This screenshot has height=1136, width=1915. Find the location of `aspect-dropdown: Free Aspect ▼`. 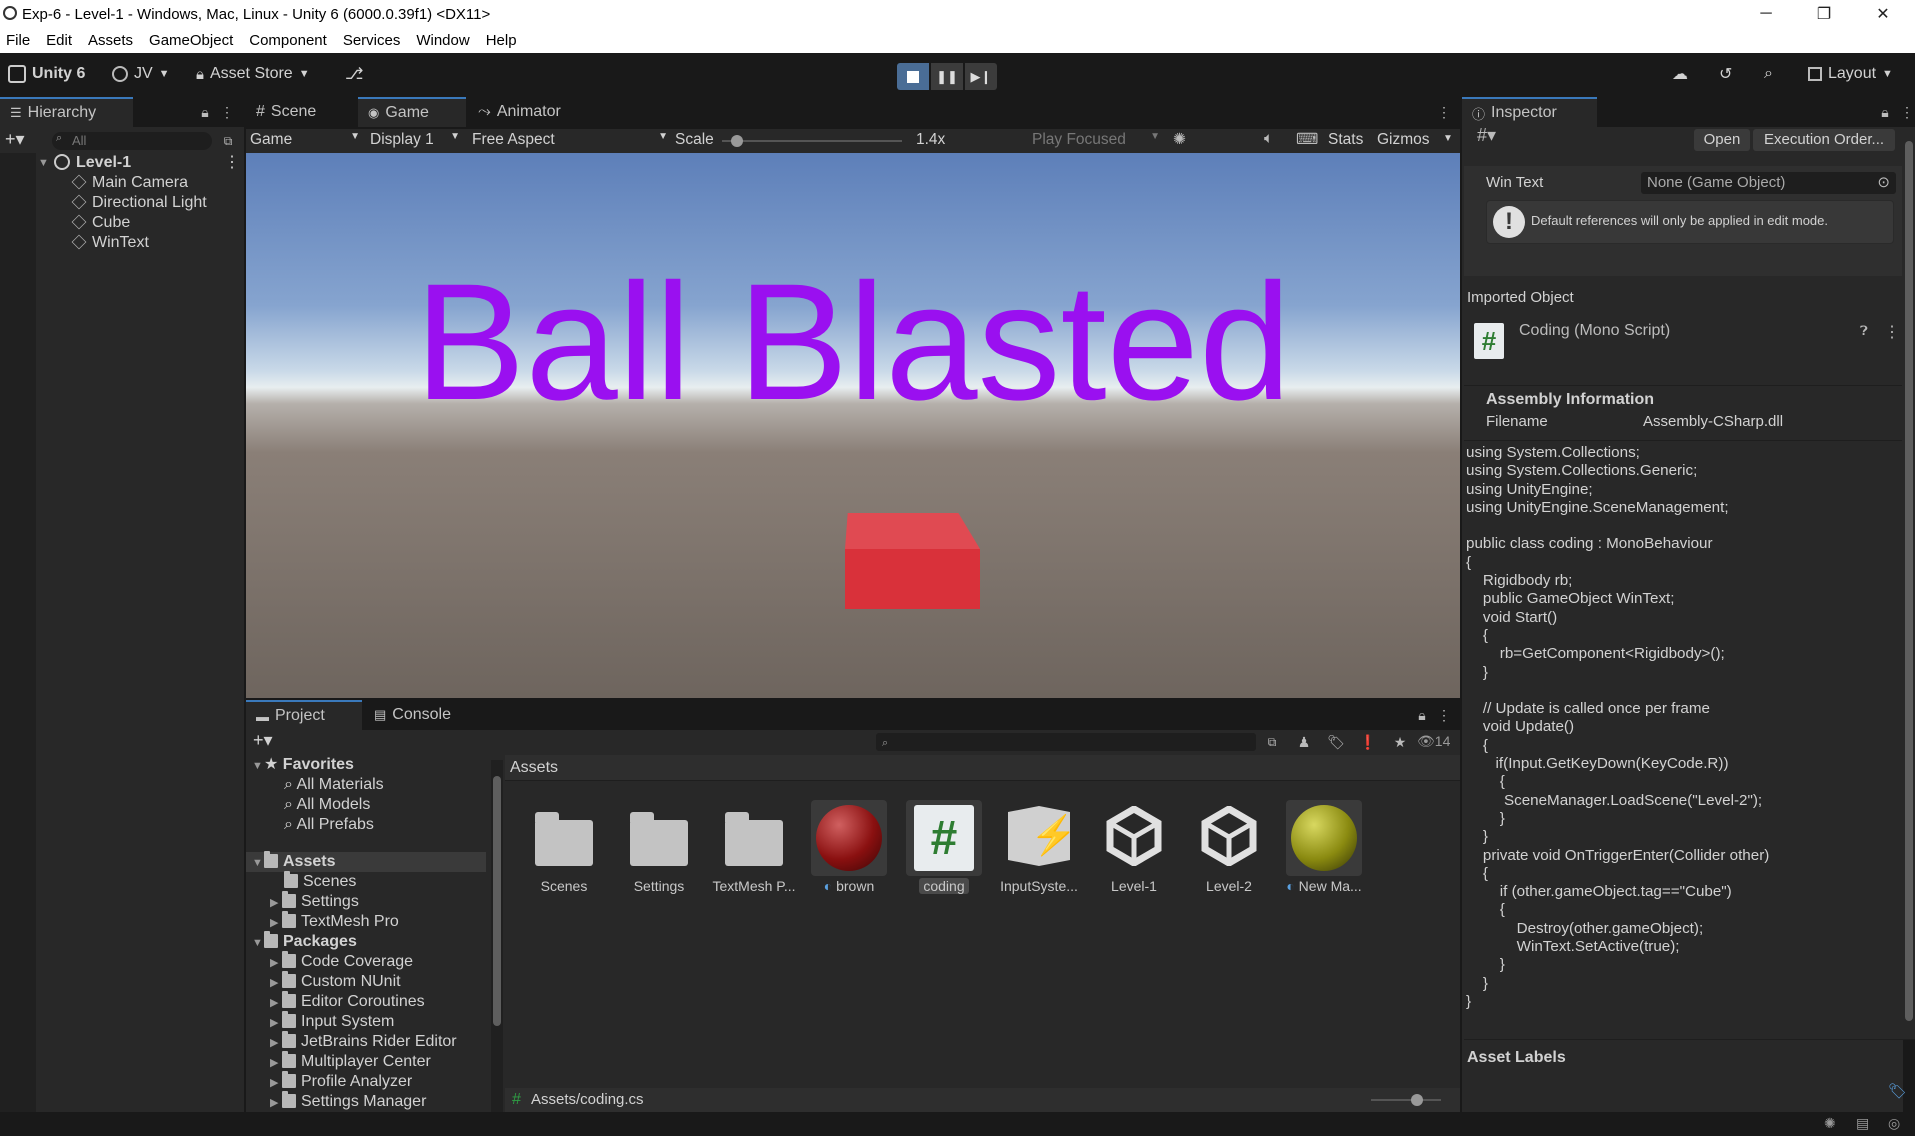

aspect-dropdown: Free Aspect ▼ is located at coordinates (570, 140).